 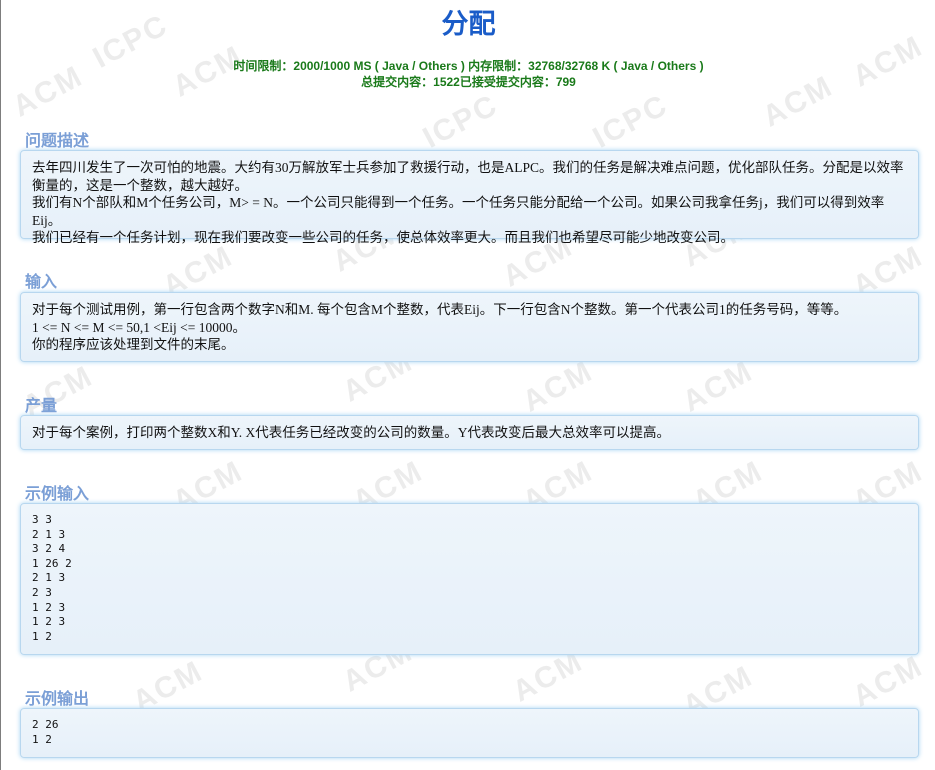 What do you see at coordinates (41, 281) in the screenshot?
I see `input-heading: 输入` at bounding box center [41, 281].